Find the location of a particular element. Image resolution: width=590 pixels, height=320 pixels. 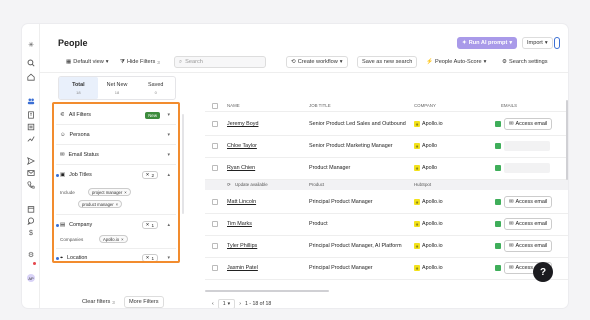

home-icon is located at coordinates (31, 77).